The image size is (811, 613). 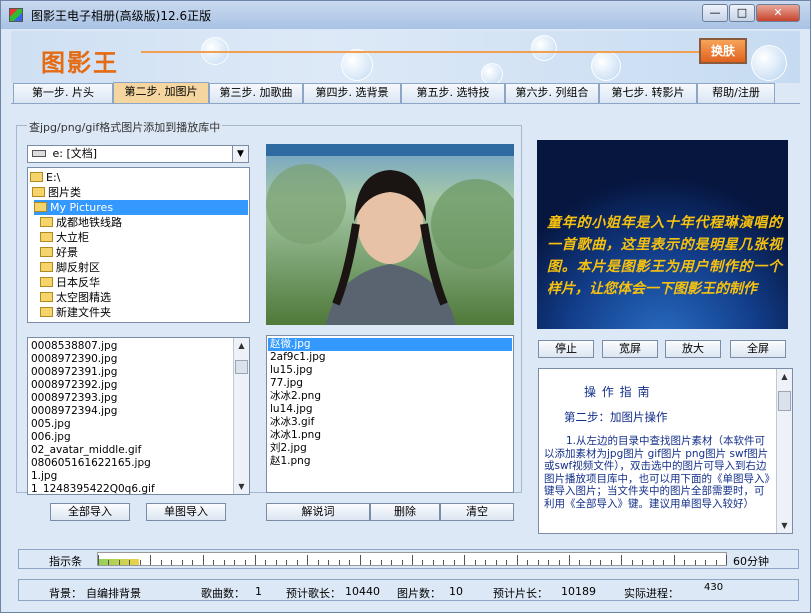 What do you see at coordinates (90, 512) in the screenshot?
I see `import-all-button: 全部导入` at bounding box center [90, 512].